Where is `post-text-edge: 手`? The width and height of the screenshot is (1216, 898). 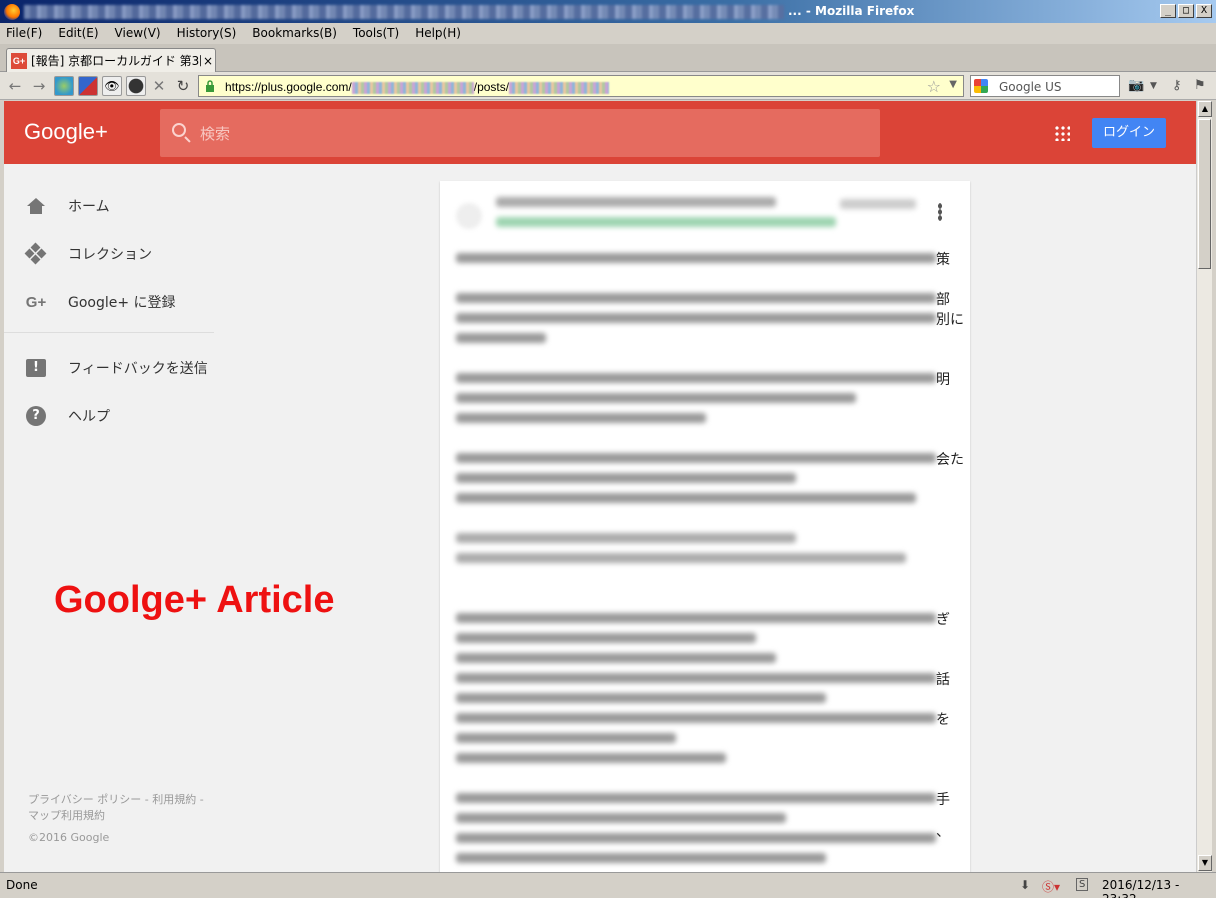 post-text-edge: 手 is located at coordinates (943, 800).